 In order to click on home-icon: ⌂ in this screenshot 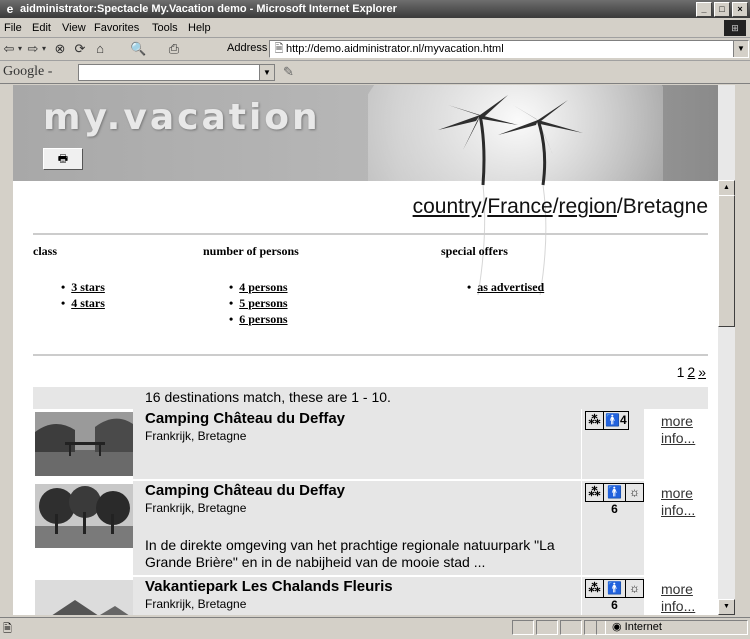, I will do `click(100, 49)`.